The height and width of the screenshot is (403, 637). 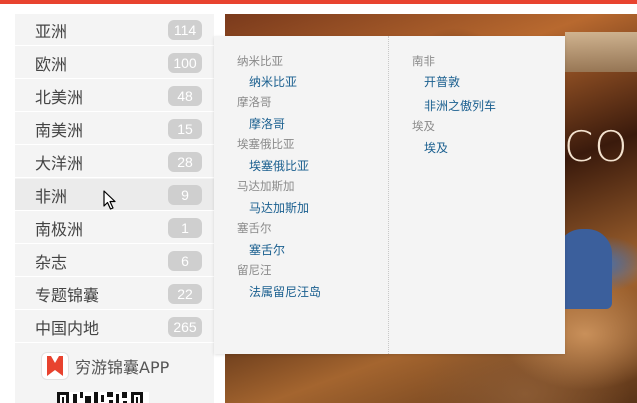 What do you see at coordinates (114, 129) in the screenshot?
I see `sidebar-item-south-america: 南美洲 15` at bounding box center [114, 129].